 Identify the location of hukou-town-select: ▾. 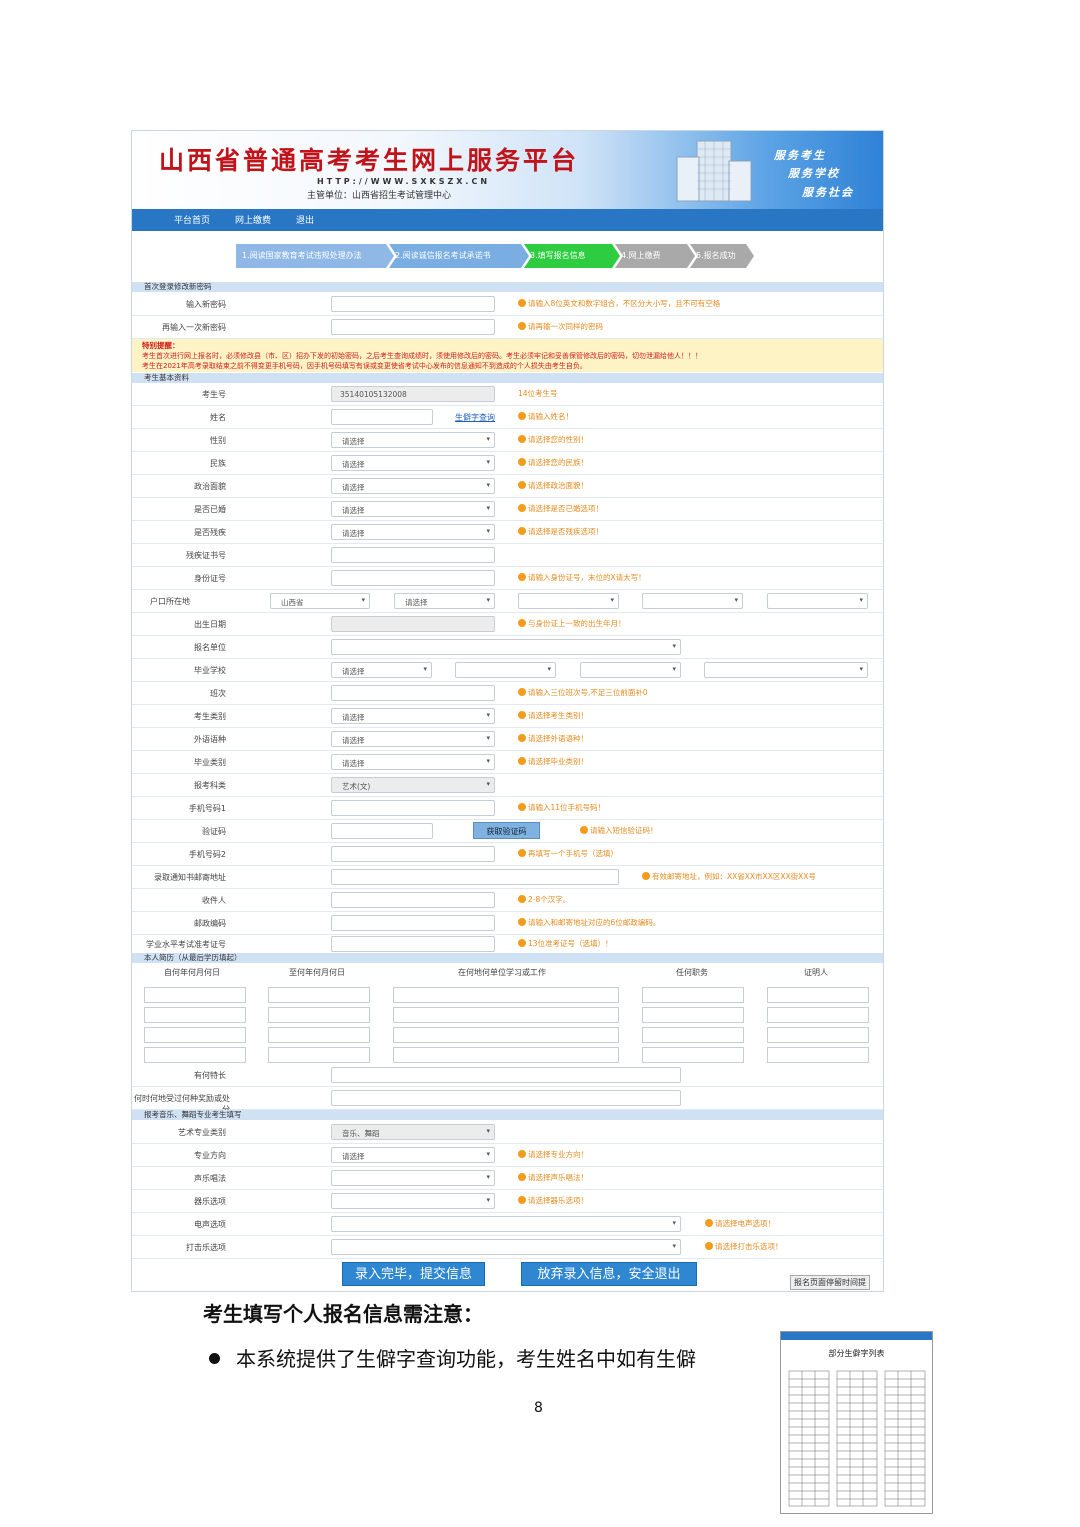
(692, 601).